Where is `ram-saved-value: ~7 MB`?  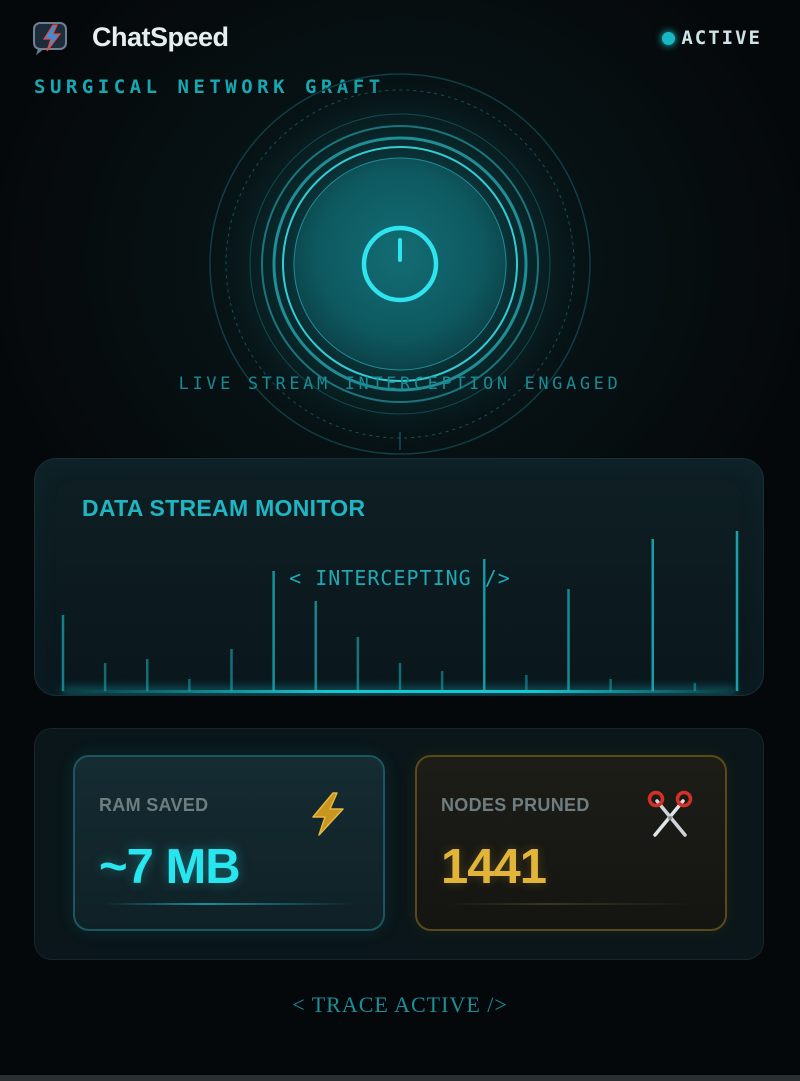 ram-saved-value: ~7 MB is located at coordinates (170, 867).